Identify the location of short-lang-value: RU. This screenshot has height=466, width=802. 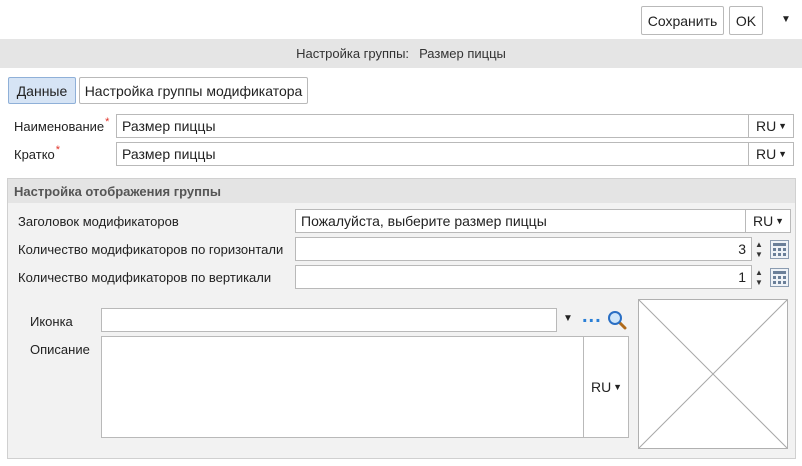
(766, 154).